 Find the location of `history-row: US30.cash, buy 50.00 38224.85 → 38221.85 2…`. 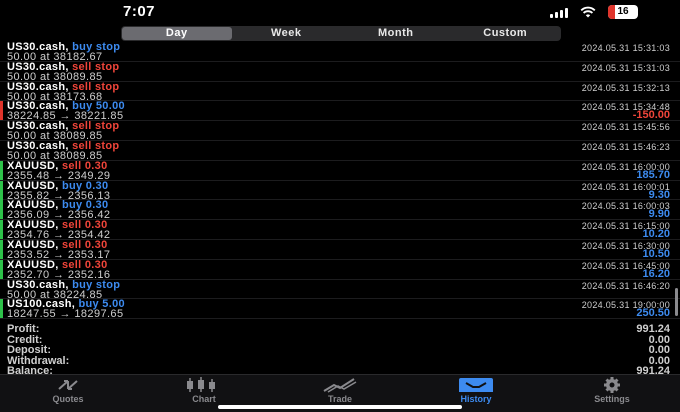

history-row: US30.cash, buy 50.00 38224.85 → 38221.85 2… is located at coordinates (340, 111).